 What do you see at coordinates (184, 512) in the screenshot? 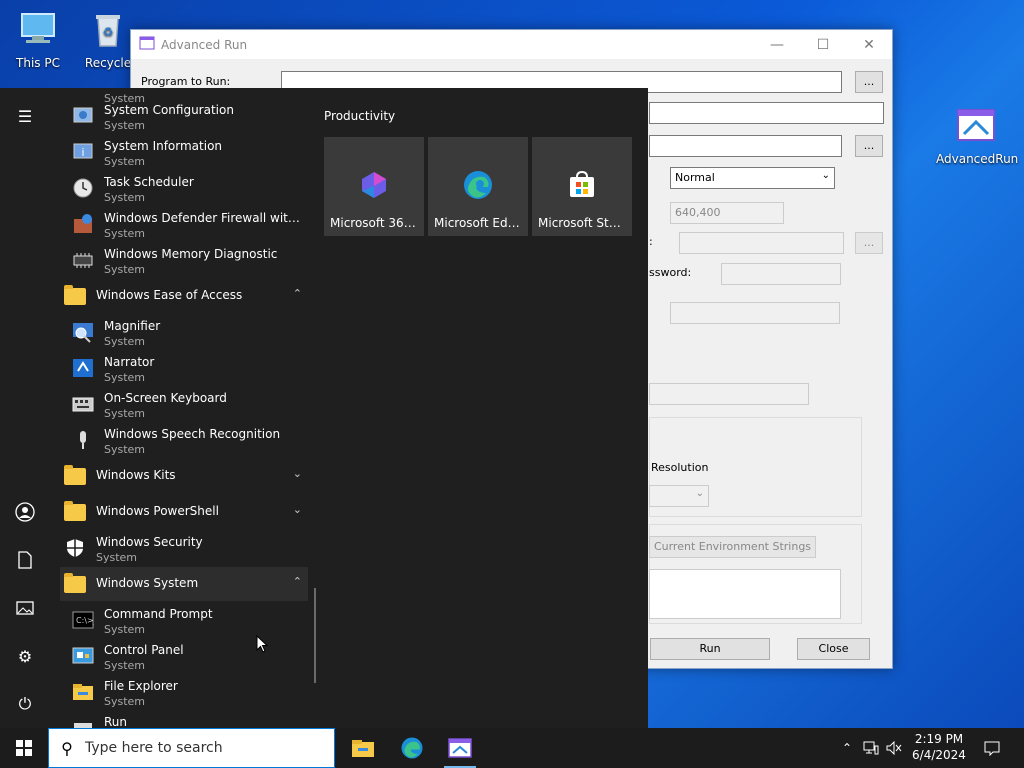
I see `group-windows-powershell: Windows PowerShell ⌄` at bounding box center [184, 512].